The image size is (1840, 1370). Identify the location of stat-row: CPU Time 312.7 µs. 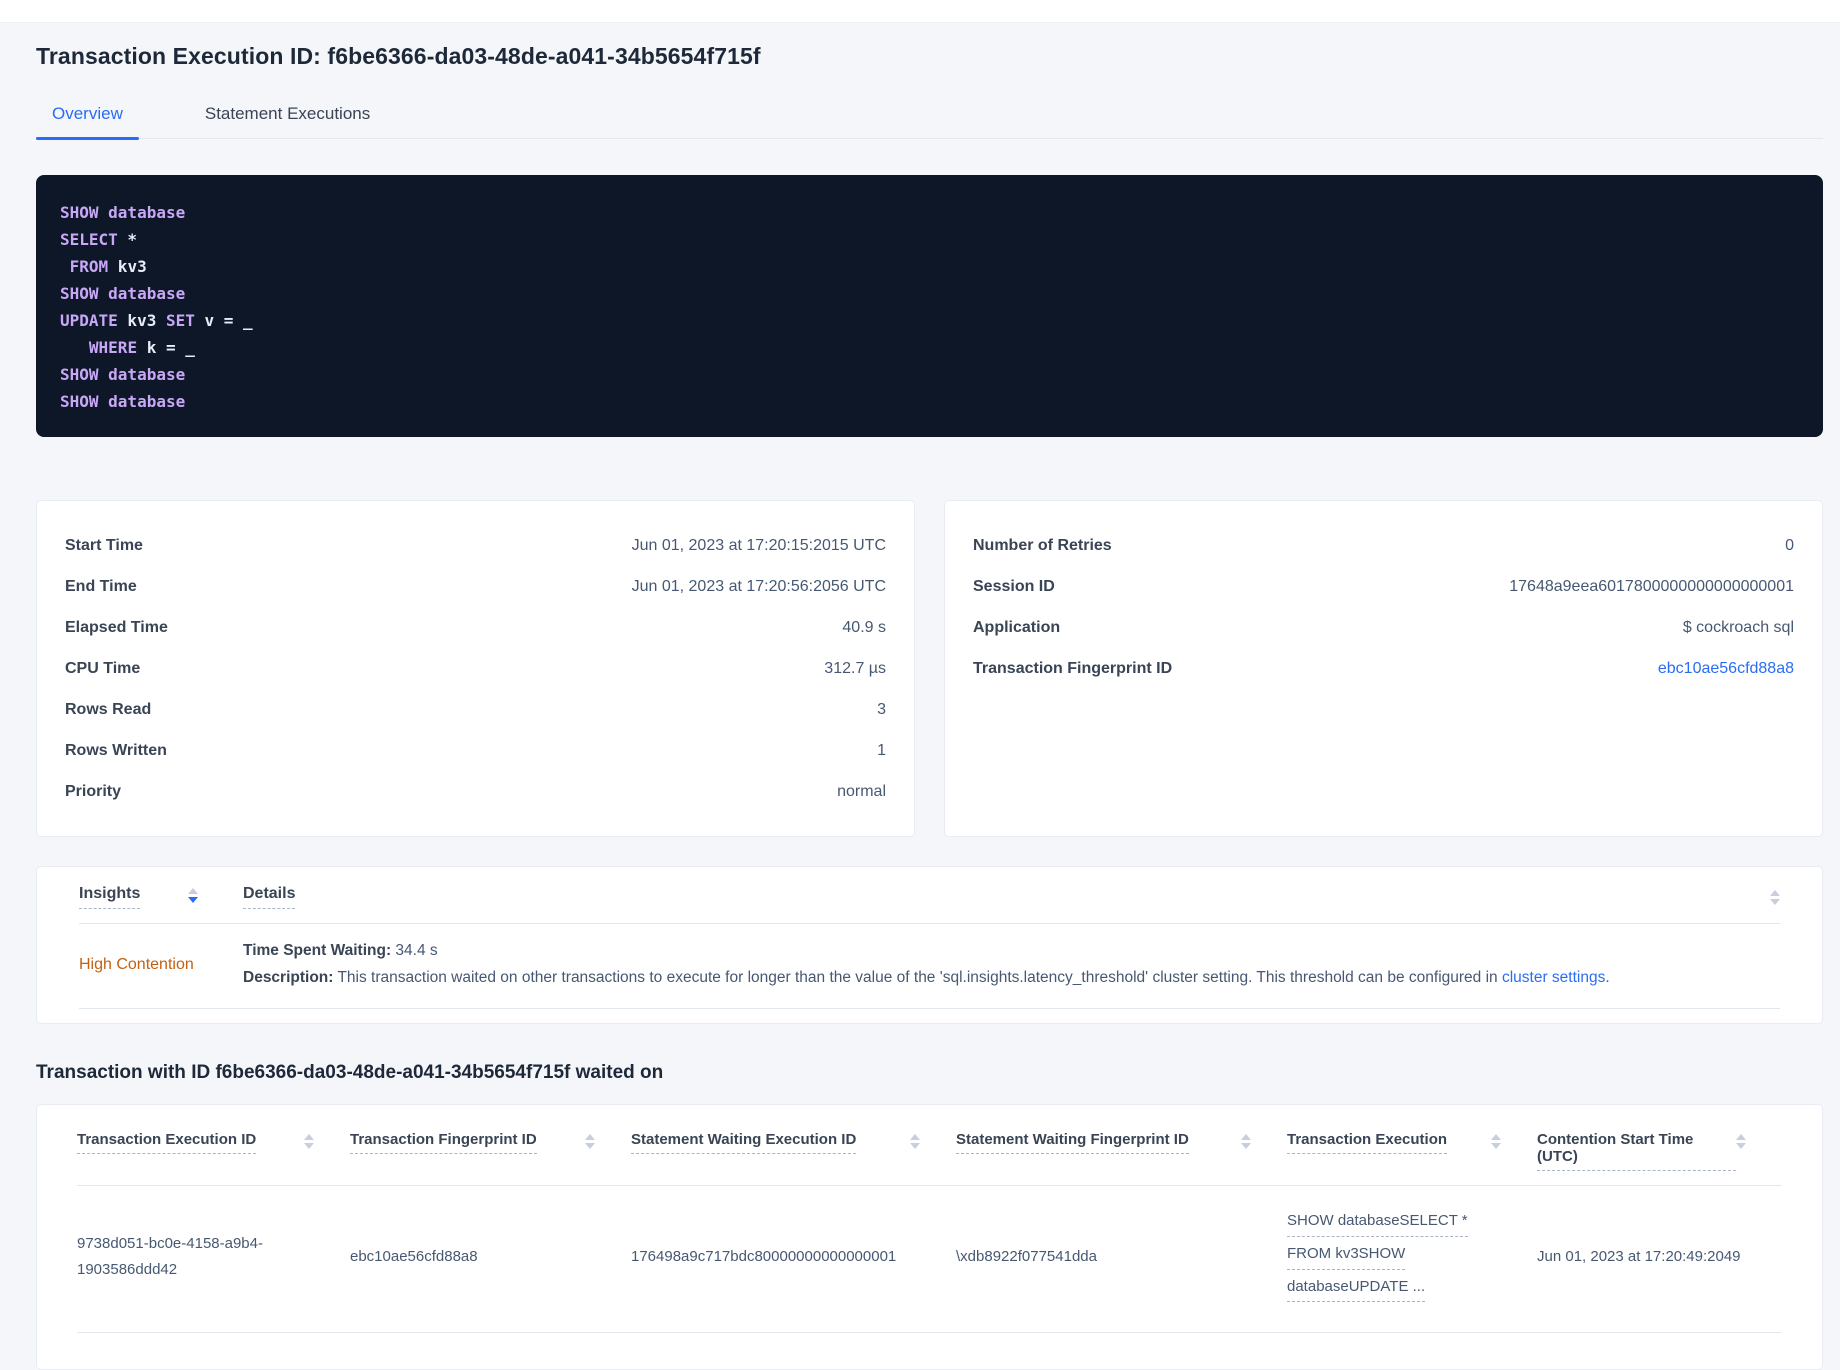
(475, 668).